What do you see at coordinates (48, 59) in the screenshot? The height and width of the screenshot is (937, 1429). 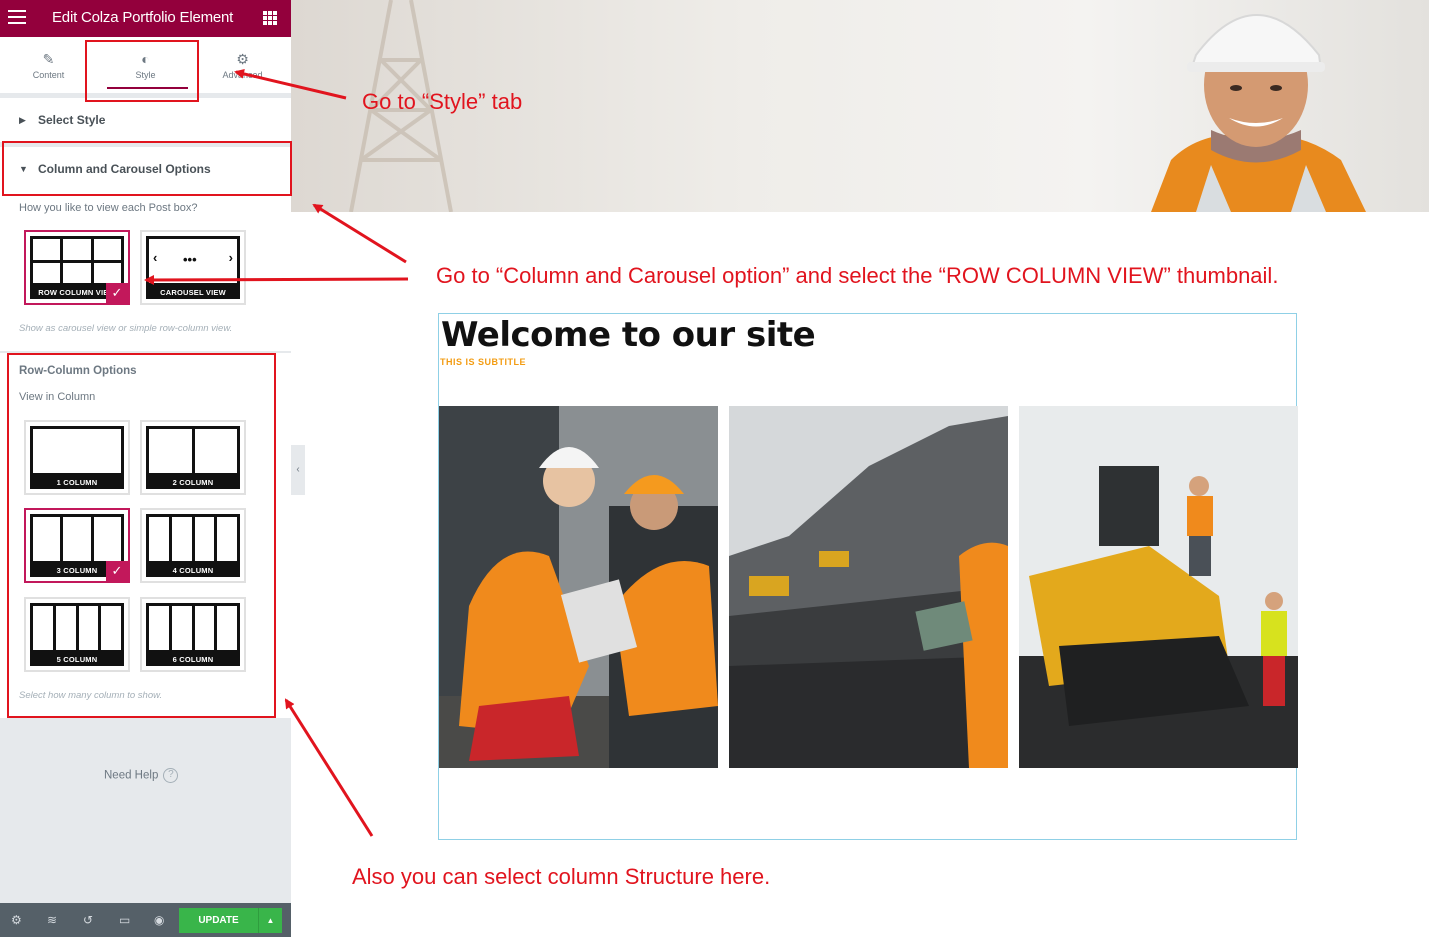 I see `pencil-icon: ✎` at bounding box center [48, 59].